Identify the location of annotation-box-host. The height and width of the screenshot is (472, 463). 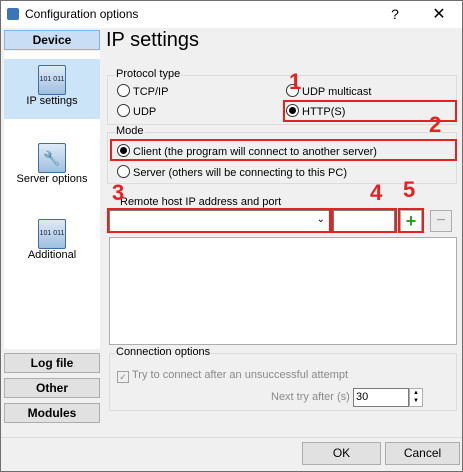
(219, 220).